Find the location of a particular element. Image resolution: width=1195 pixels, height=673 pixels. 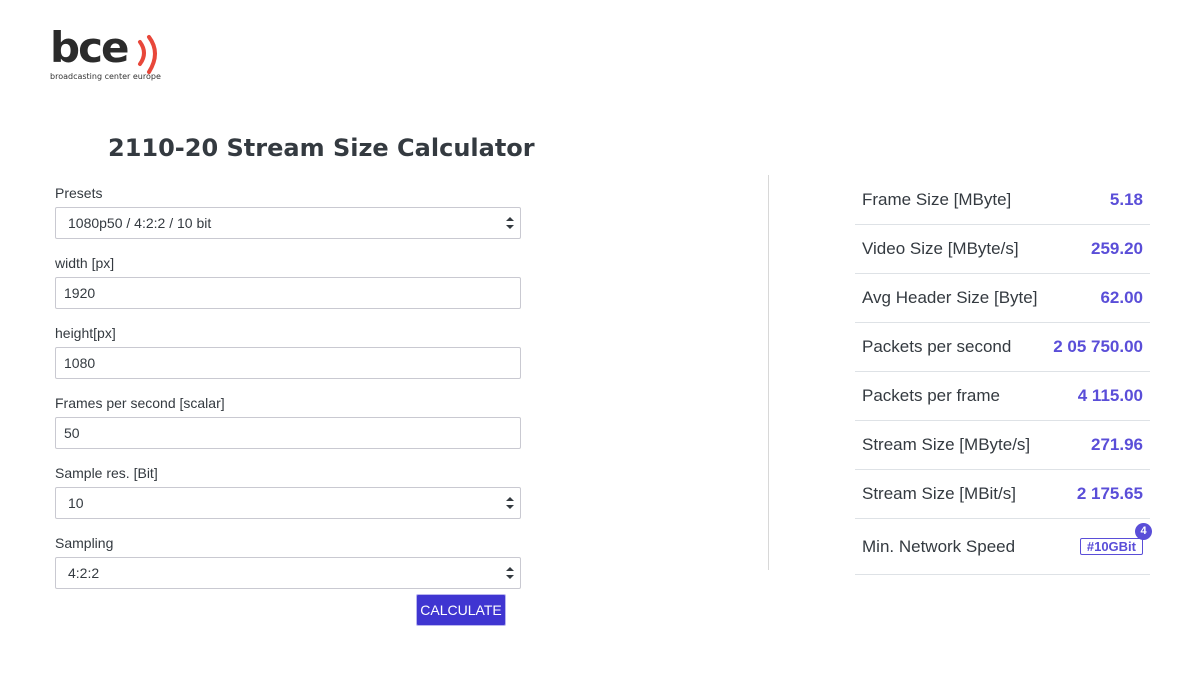

result-row-stream-size-mbyte: Stream Size [MByte/s] 271.96 is located at coordinates (1002, 445).